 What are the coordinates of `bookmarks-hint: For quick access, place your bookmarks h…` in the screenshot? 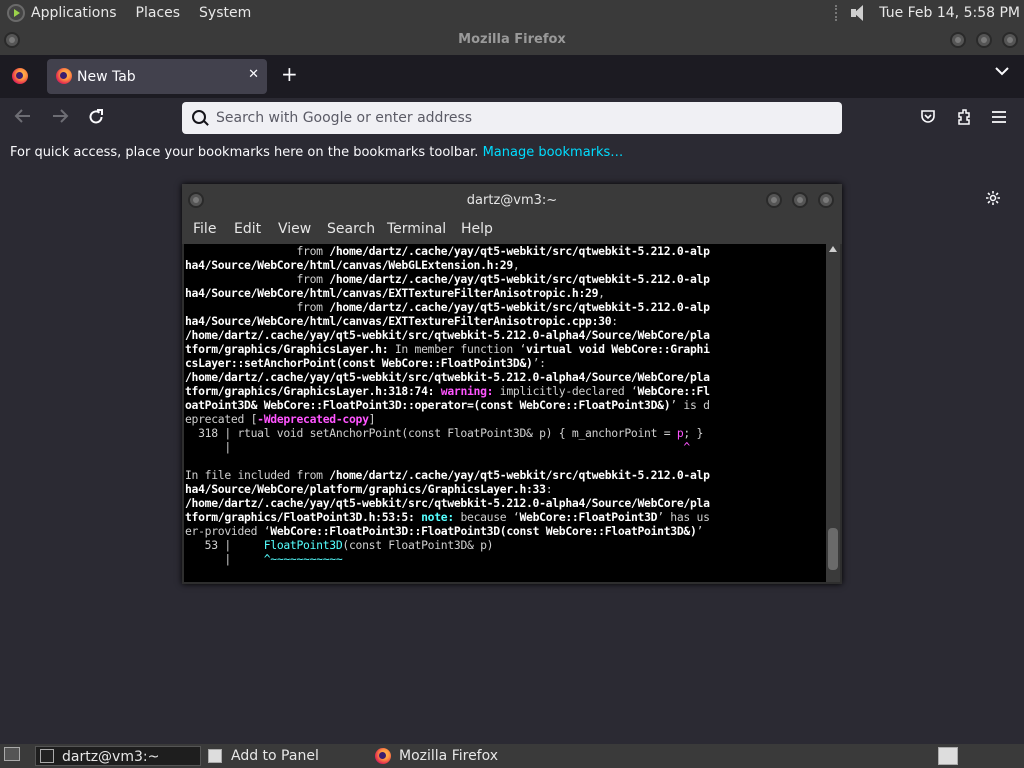 It's located at (244, 152).